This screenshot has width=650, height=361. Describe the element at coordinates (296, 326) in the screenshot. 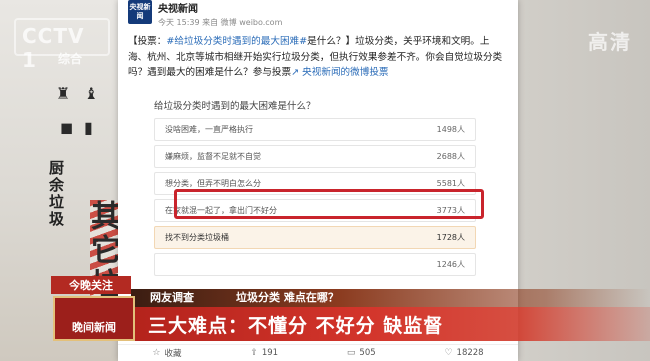

I see `headline: 三大难点：不懂分 不好分 缺监督` at that location.